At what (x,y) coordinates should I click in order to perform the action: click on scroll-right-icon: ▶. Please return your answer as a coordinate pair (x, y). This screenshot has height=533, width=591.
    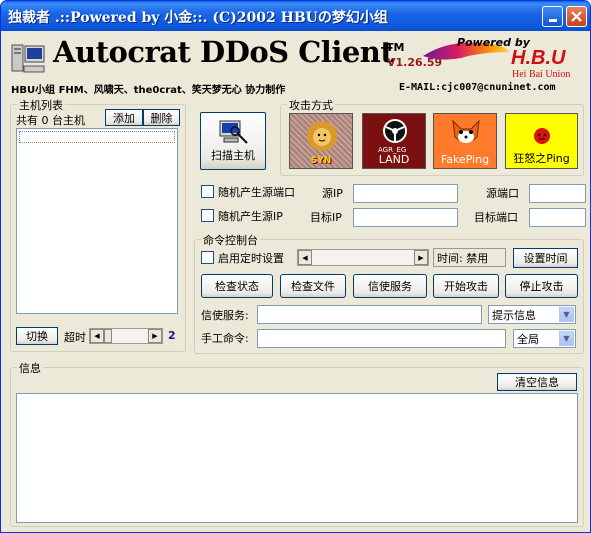
    Looking at the image, I should click on (155, 336).